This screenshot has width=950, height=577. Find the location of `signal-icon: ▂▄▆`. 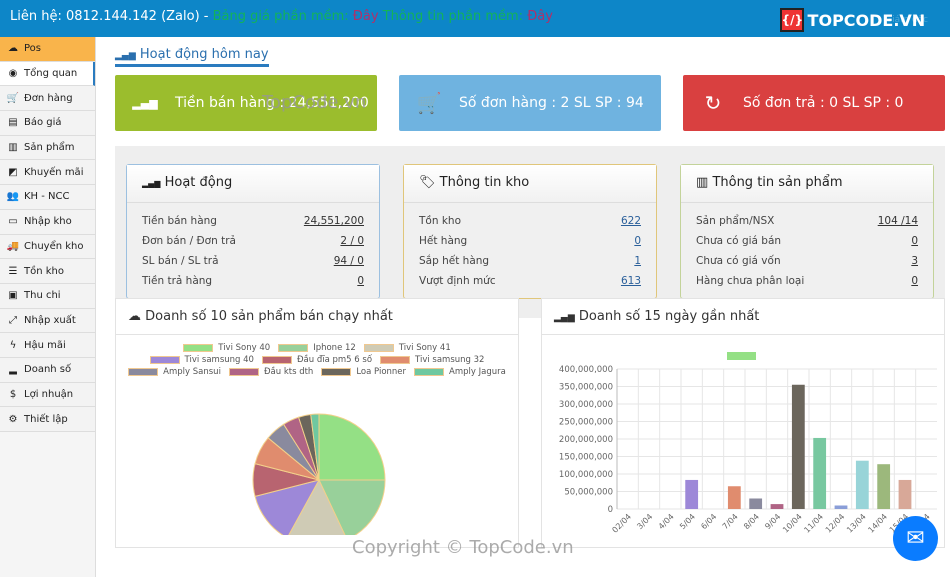

signal-icon: ▂▄▆ is located at coordinates (145, 103).